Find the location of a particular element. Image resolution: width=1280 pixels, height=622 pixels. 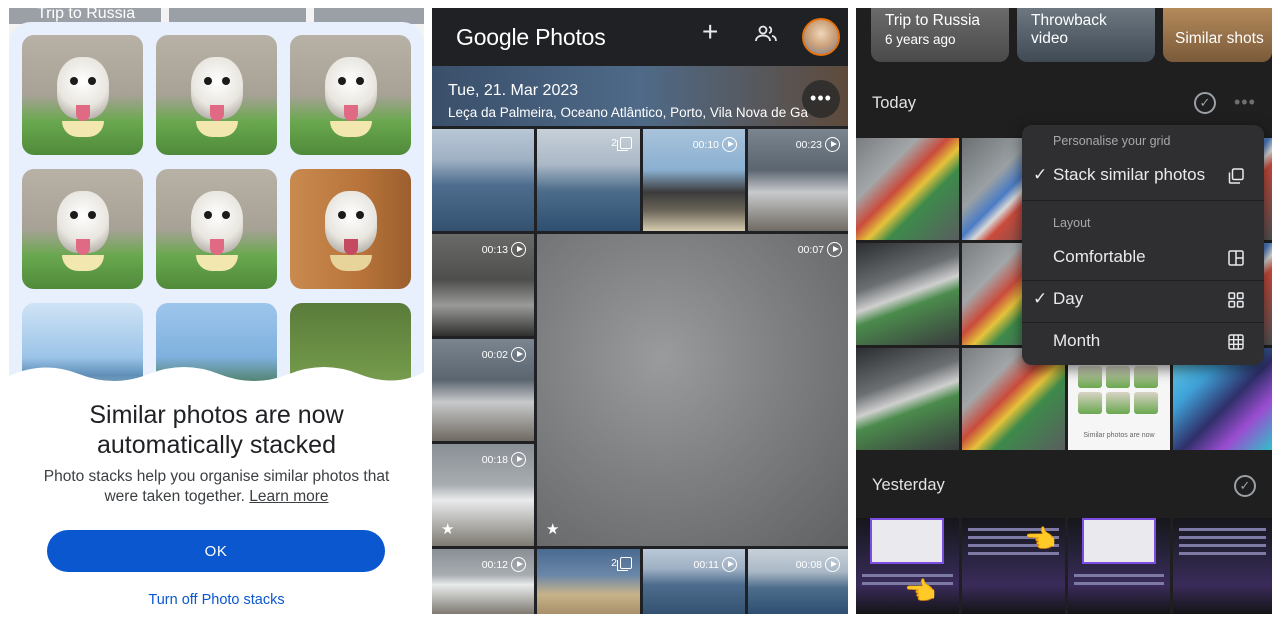

menu-item-comfortable: Comfortable is located at coordinates (1143, 258).